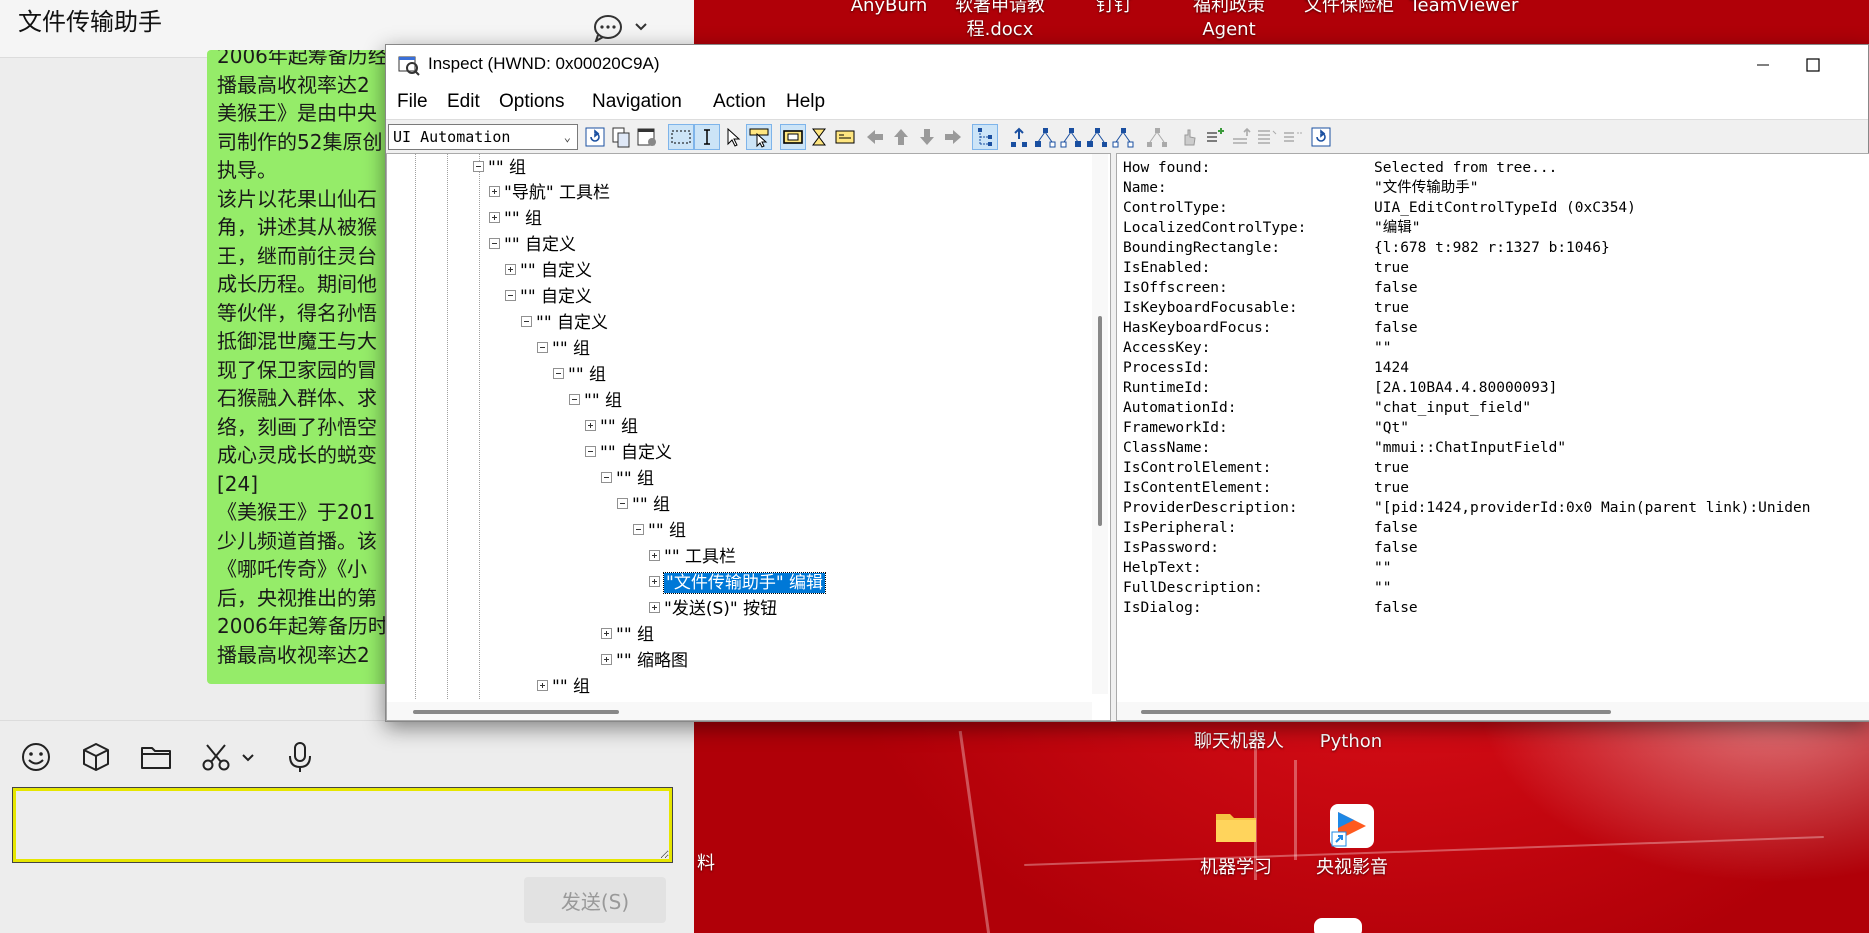  What do you see at coordinates (739, 102) in the screenshot?
I see `menu-action: Action` at bounding box center [739, 102].